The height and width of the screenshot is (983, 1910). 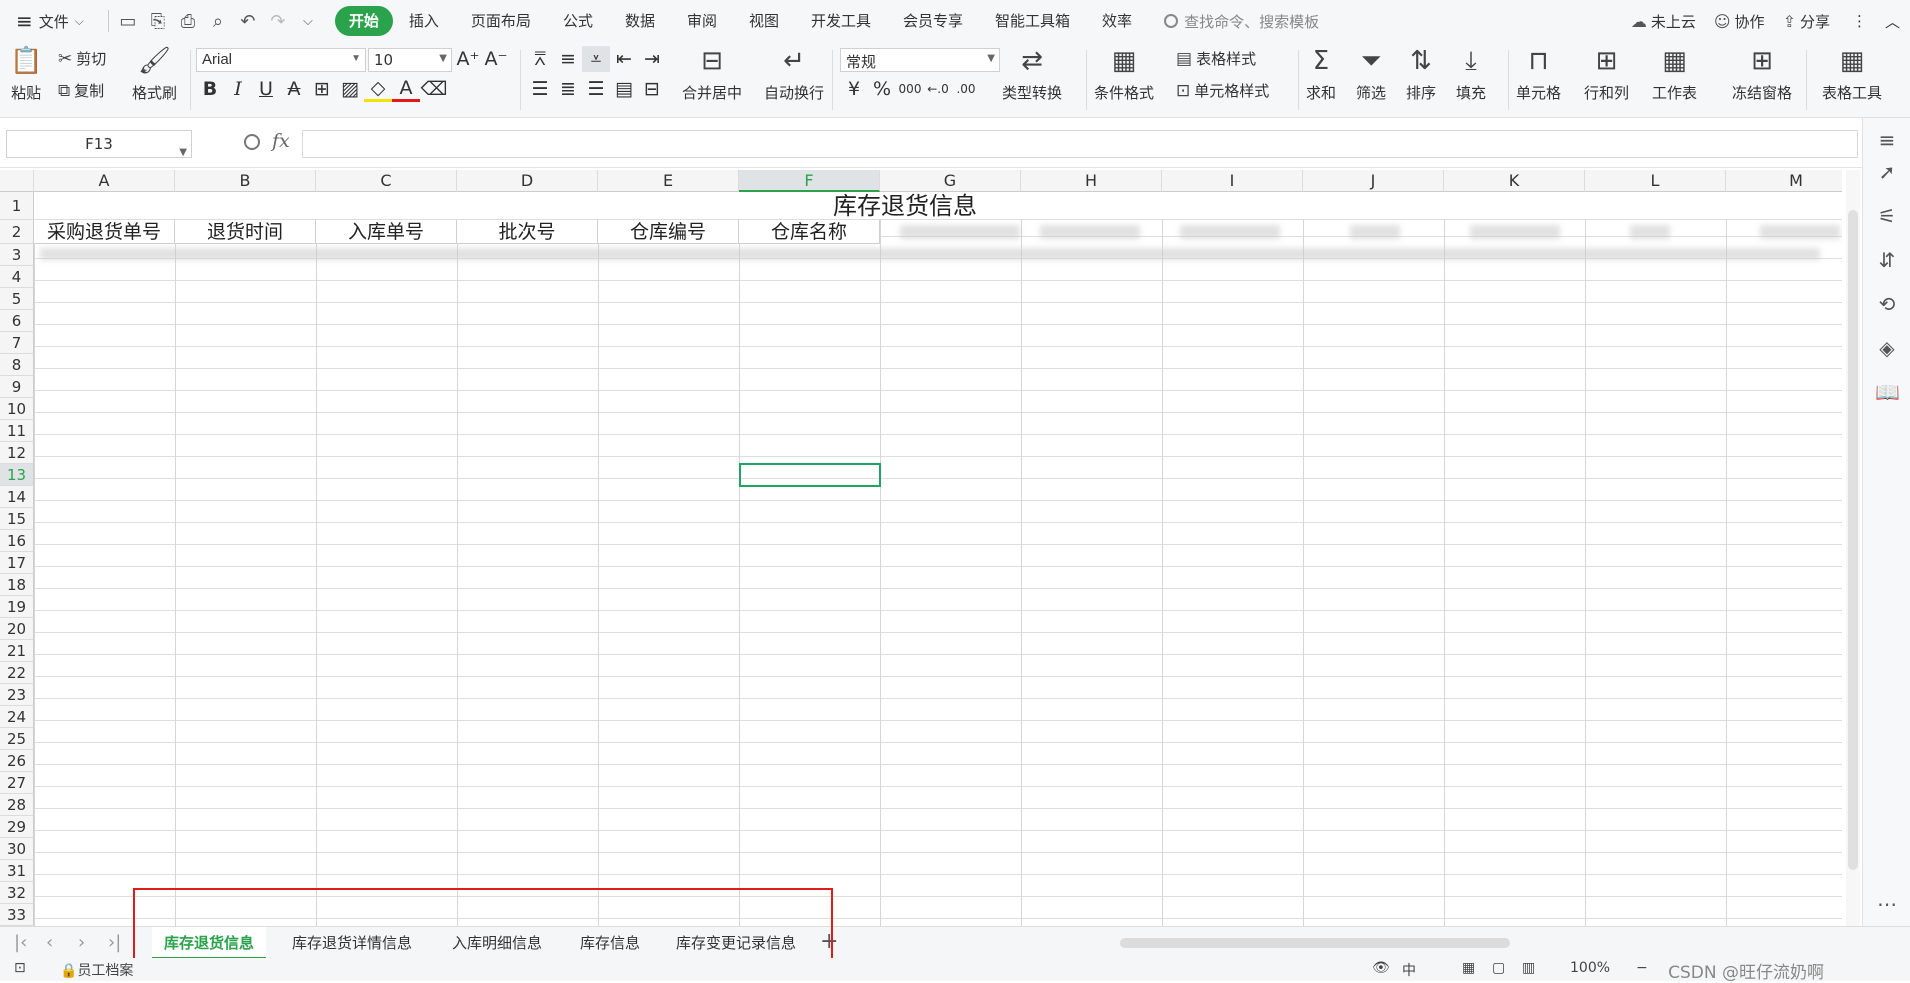 What do you see at coordinates (406, 89) in the screenshot?
I see `font-color-icon: A` at bounding box center [406, 89].